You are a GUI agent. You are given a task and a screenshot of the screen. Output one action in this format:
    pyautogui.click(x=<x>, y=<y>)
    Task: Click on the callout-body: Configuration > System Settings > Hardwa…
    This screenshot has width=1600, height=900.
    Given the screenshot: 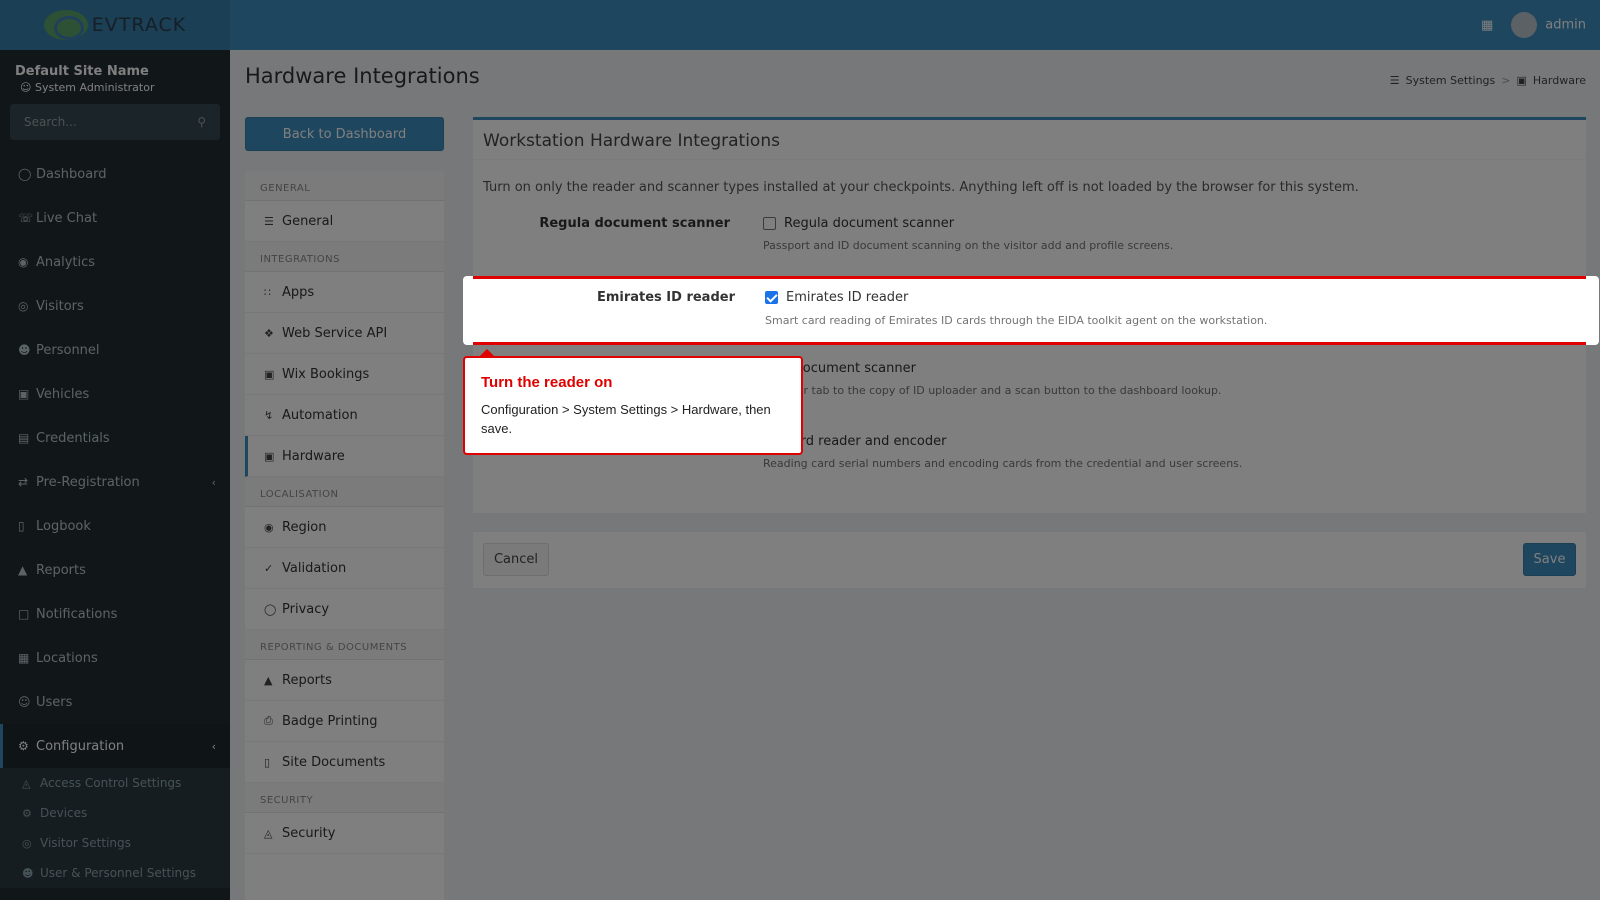 What is the action you would take?
    pyautogui.click(x=626, y=419)
    